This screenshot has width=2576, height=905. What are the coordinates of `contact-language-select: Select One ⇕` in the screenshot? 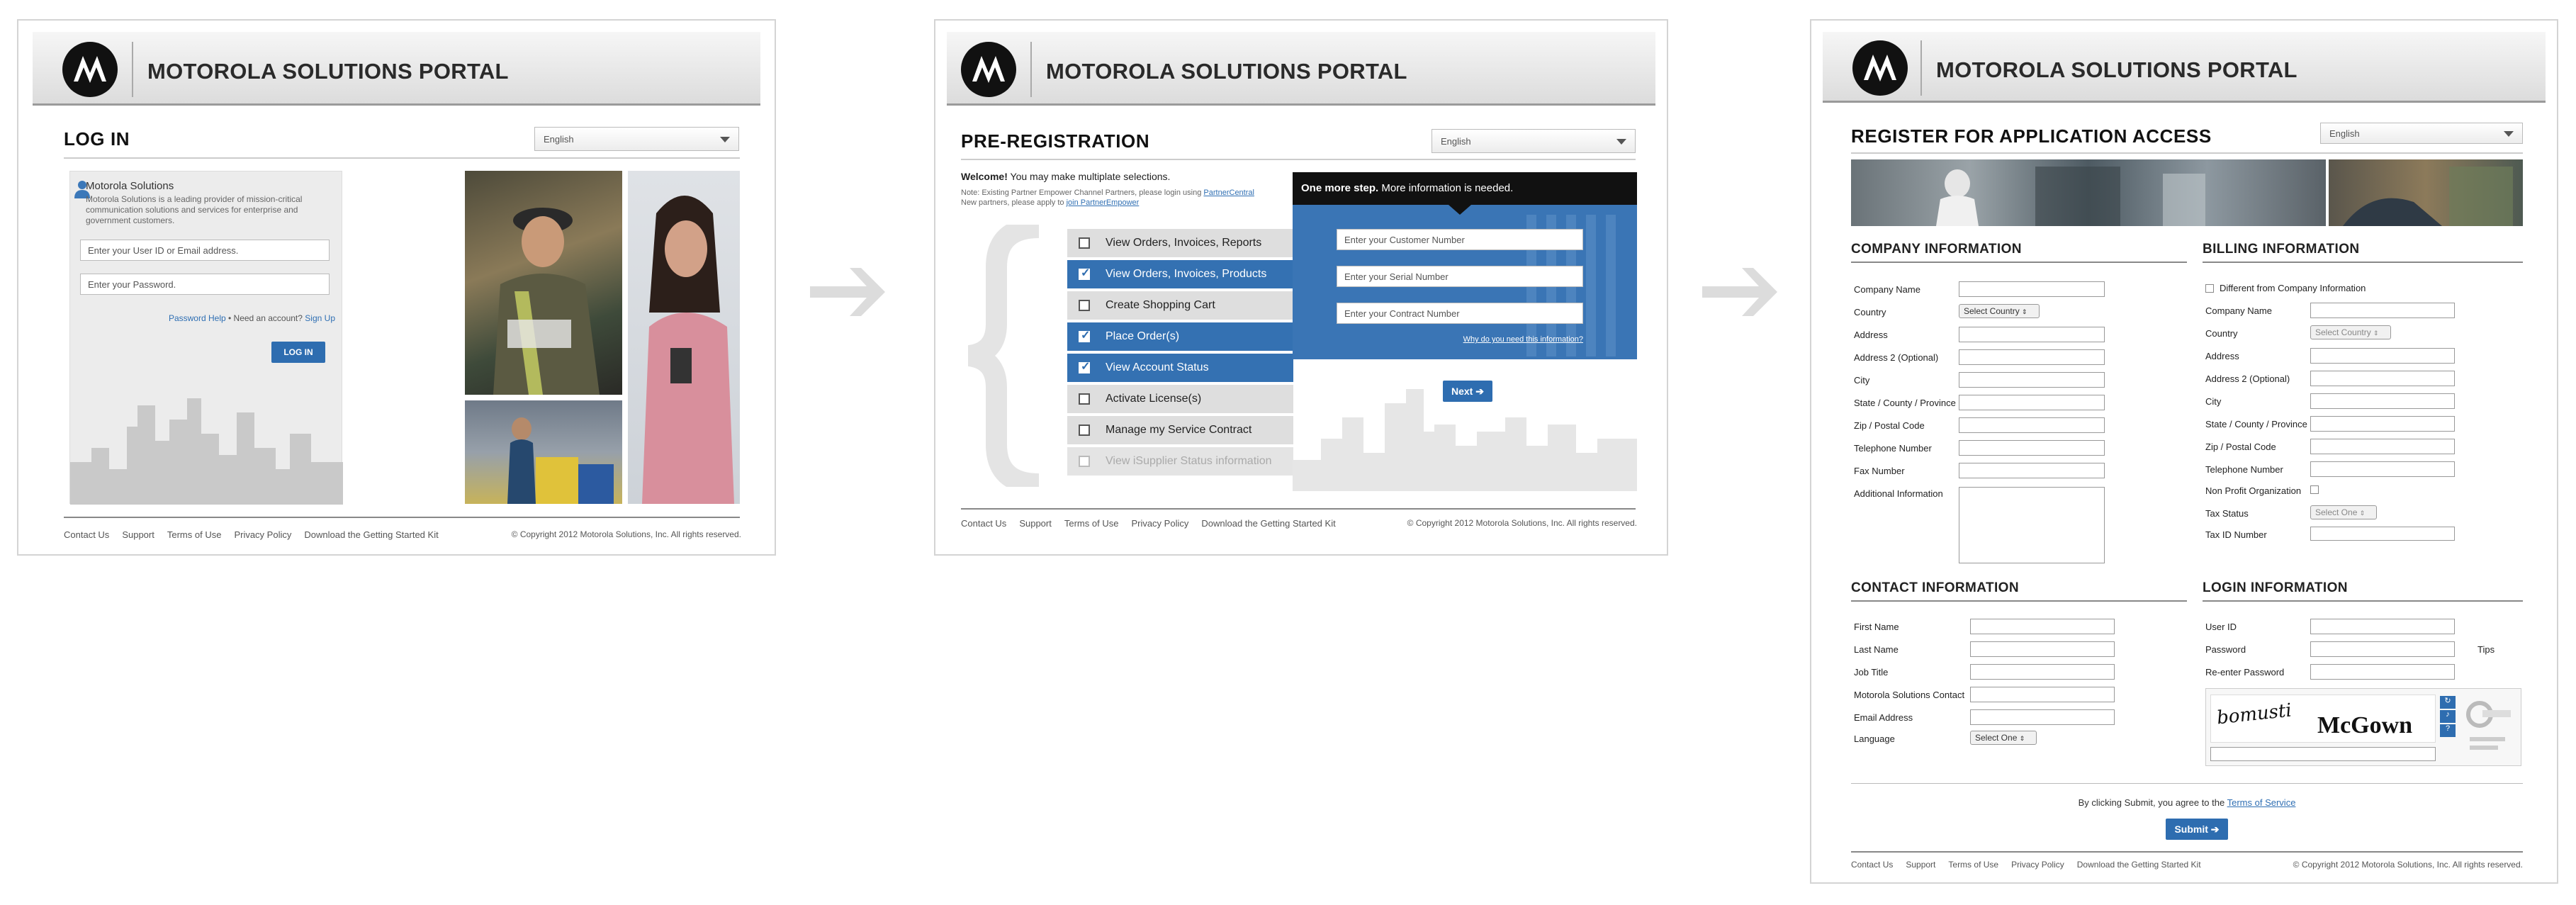 It's located at (2003, 738).